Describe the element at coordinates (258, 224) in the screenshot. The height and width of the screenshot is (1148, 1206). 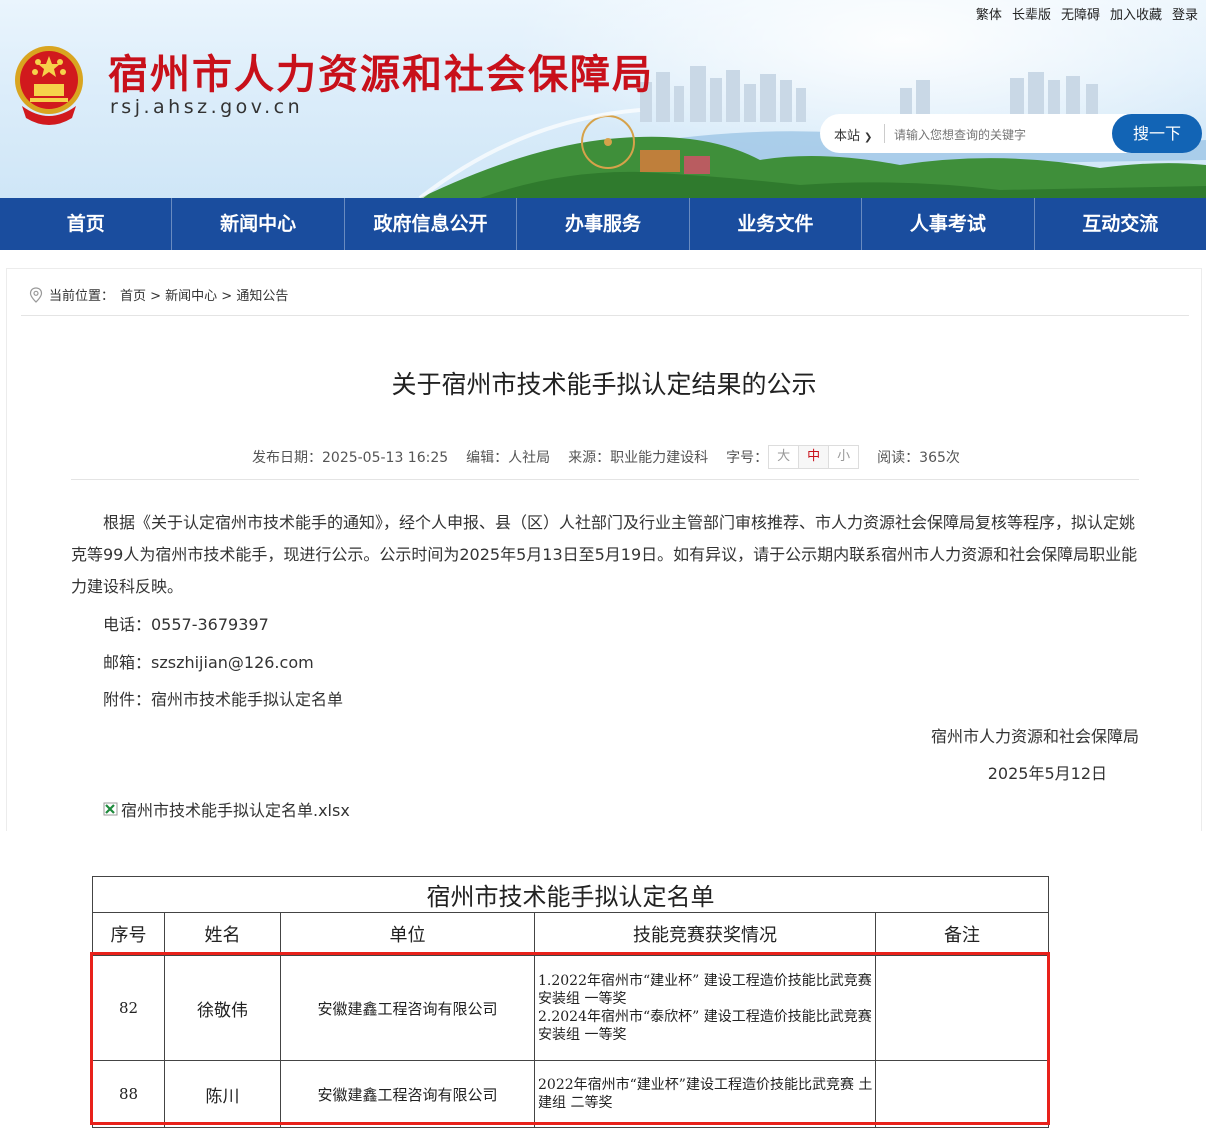
I see `nav-item-news: 新闻中心` at that location.